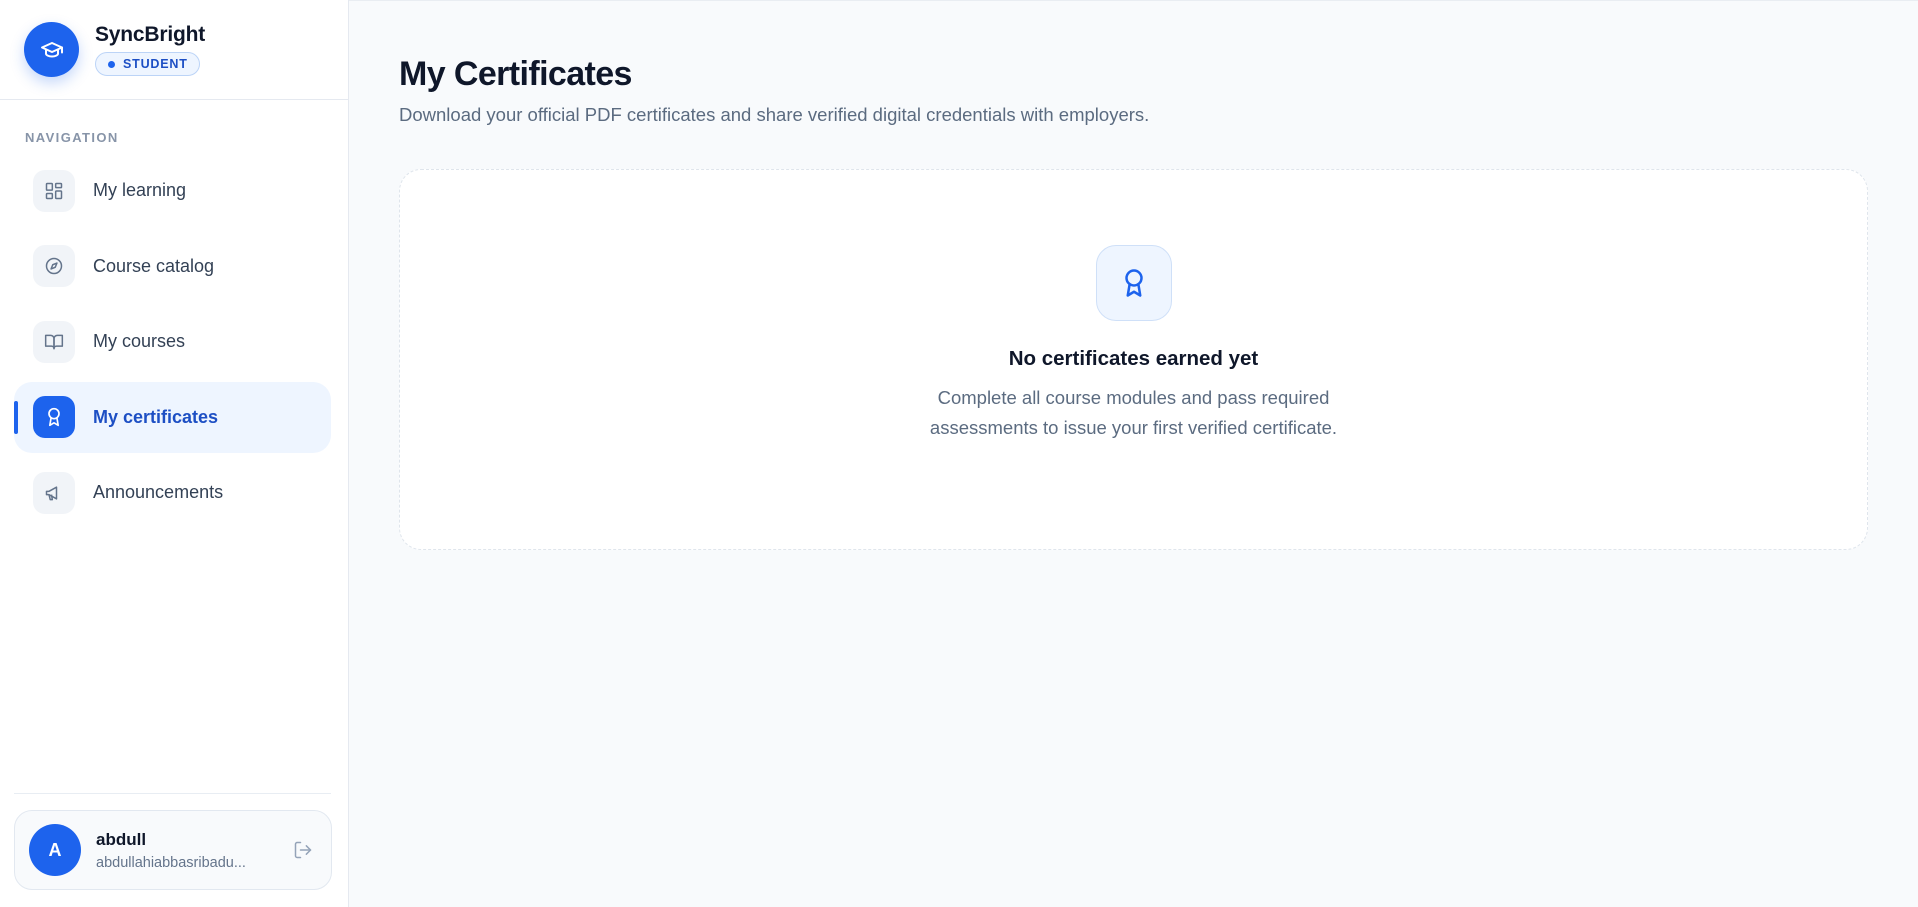  Describe the element at coordinates (515, 74) in the screenshot. I see `page-title: My Certificates` at that location.